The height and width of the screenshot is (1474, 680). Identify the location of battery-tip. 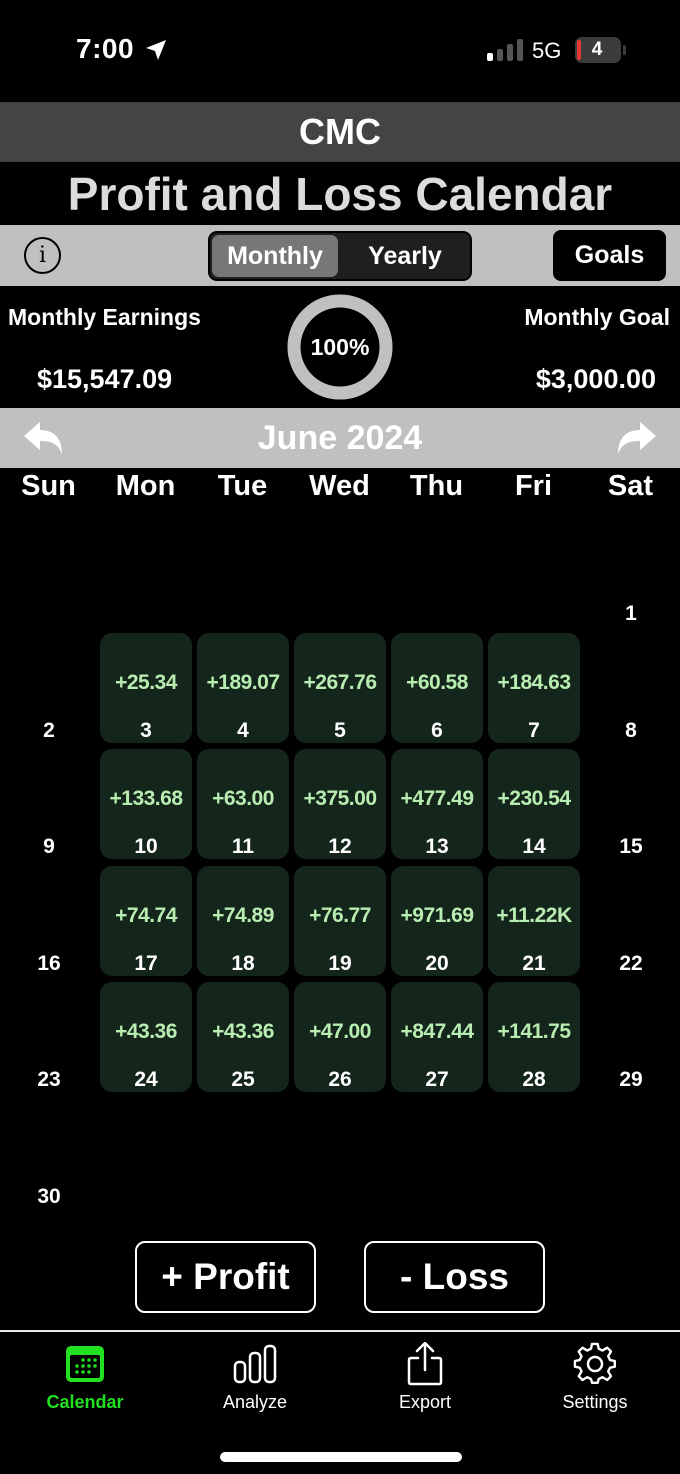
(624, 50).